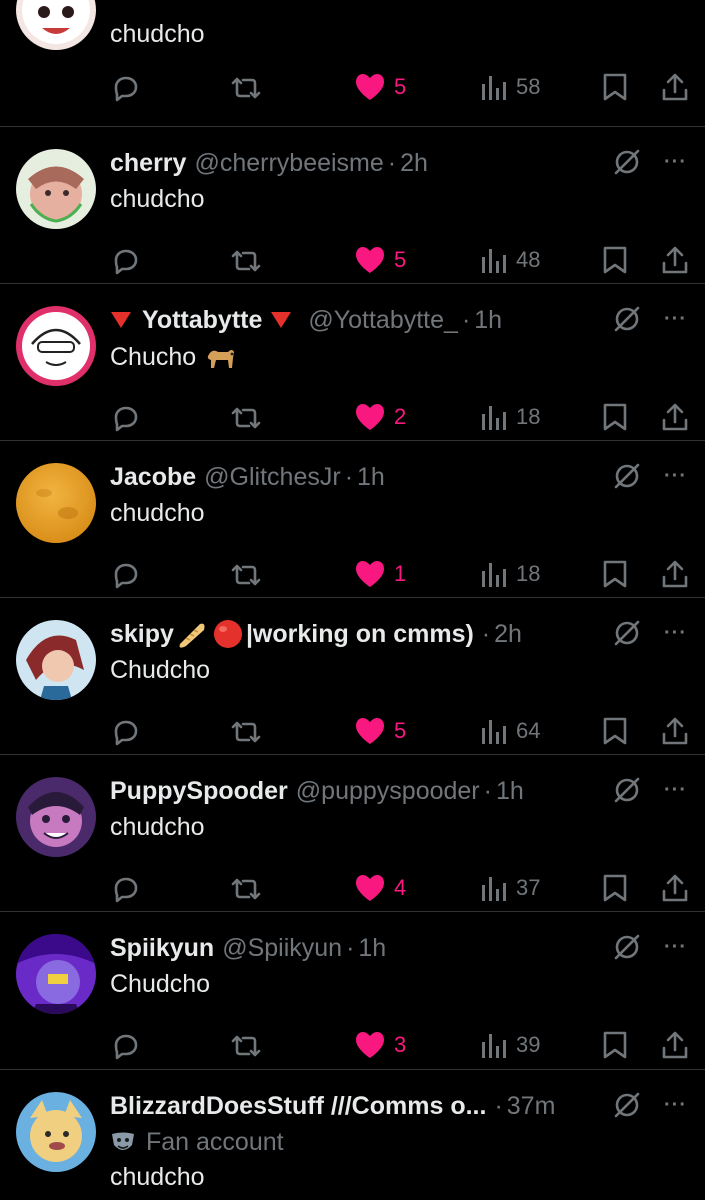 The image size is (705, 1200). I want to click on display-name: PuppySpooder, so click(199, 791).